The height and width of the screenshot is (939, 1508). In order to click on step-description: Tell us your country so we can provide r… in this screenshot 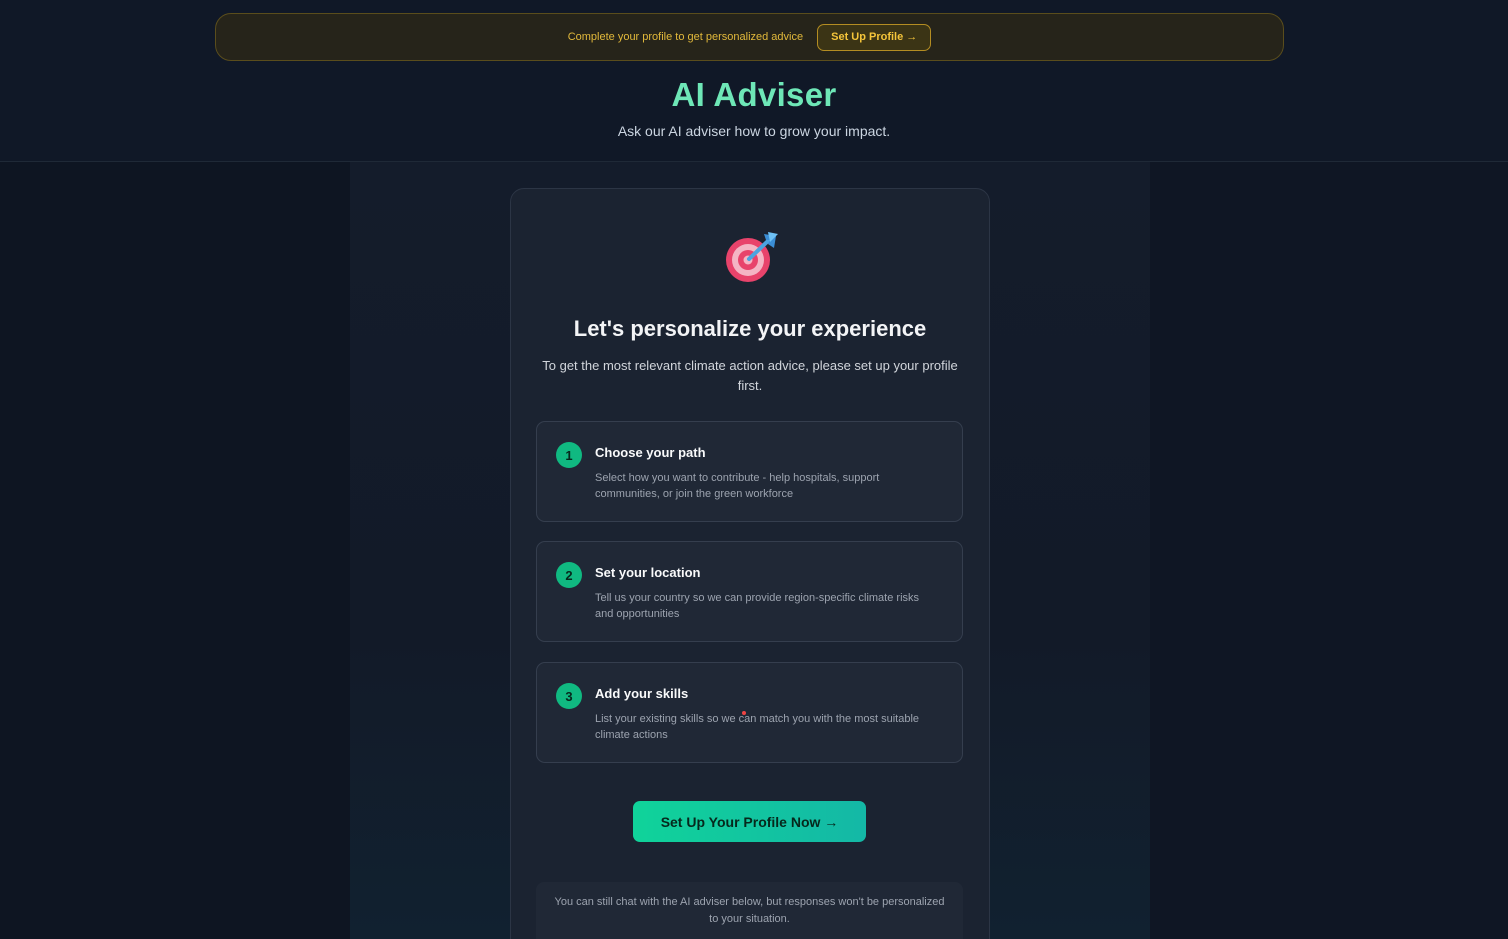, I will do `click(757, 606)`.